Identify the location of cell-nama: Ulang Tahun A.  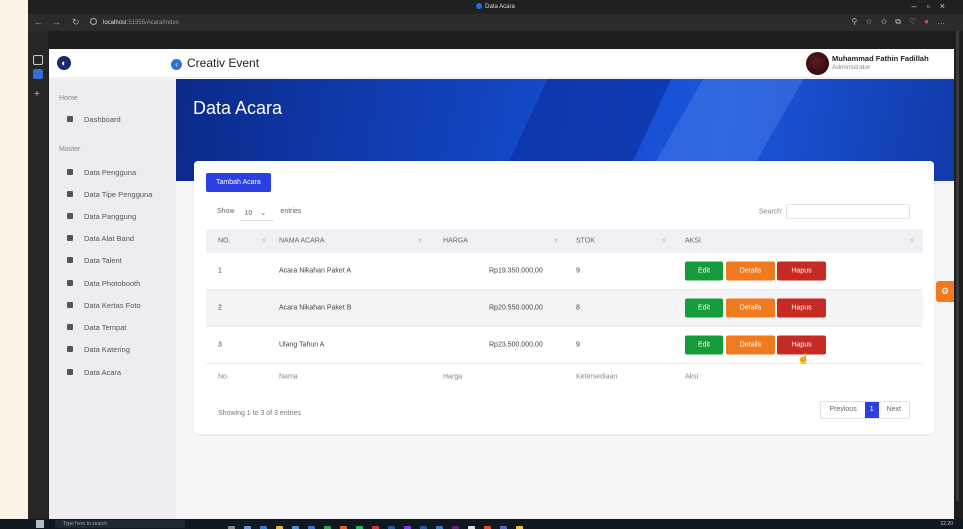
(302, 345).